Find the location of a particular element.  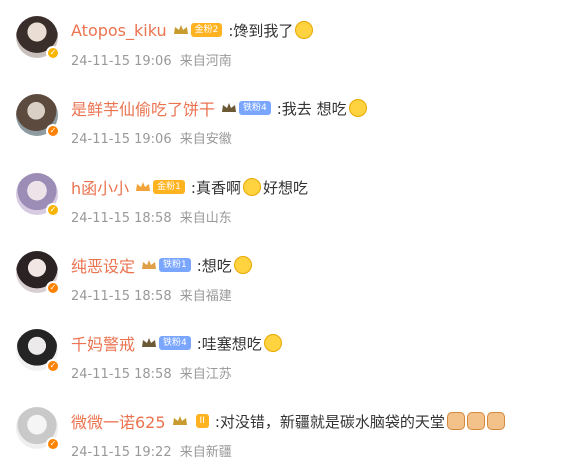

comment-item: ✓ 纯恶设定 铁粉1 :想吃 24-11-15 18:58 来自福建 is located at coordinates (291, 276).